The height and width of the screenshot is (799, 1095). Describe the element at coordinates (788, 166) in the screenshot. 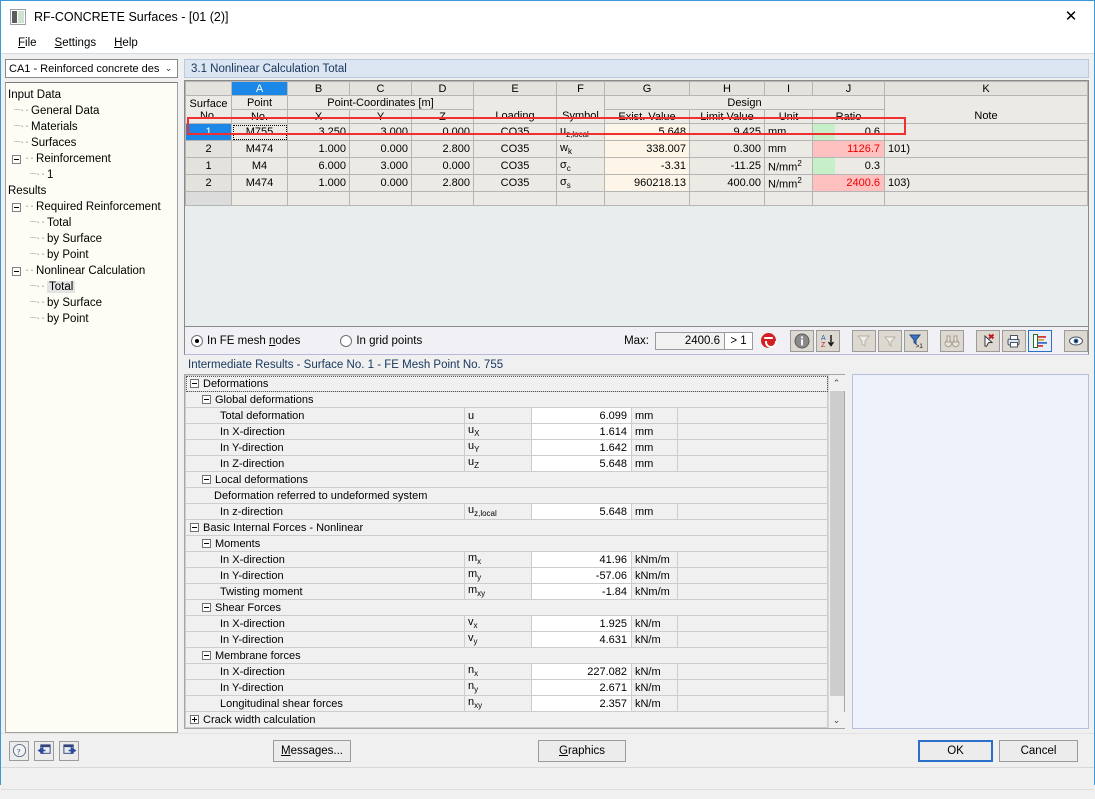

I see `cell-unit: N/mm2` at that location.